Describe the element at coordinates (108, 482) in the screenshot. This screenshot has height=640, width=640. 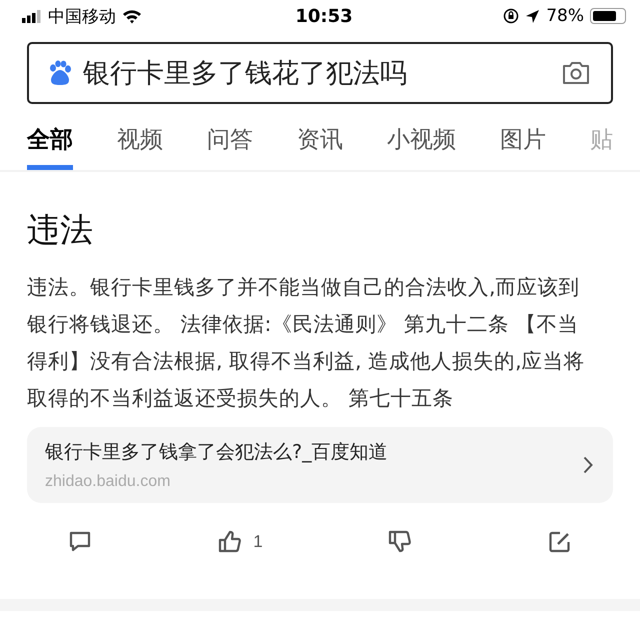
I see `source-url: zhidao.baidu.com` at that location.